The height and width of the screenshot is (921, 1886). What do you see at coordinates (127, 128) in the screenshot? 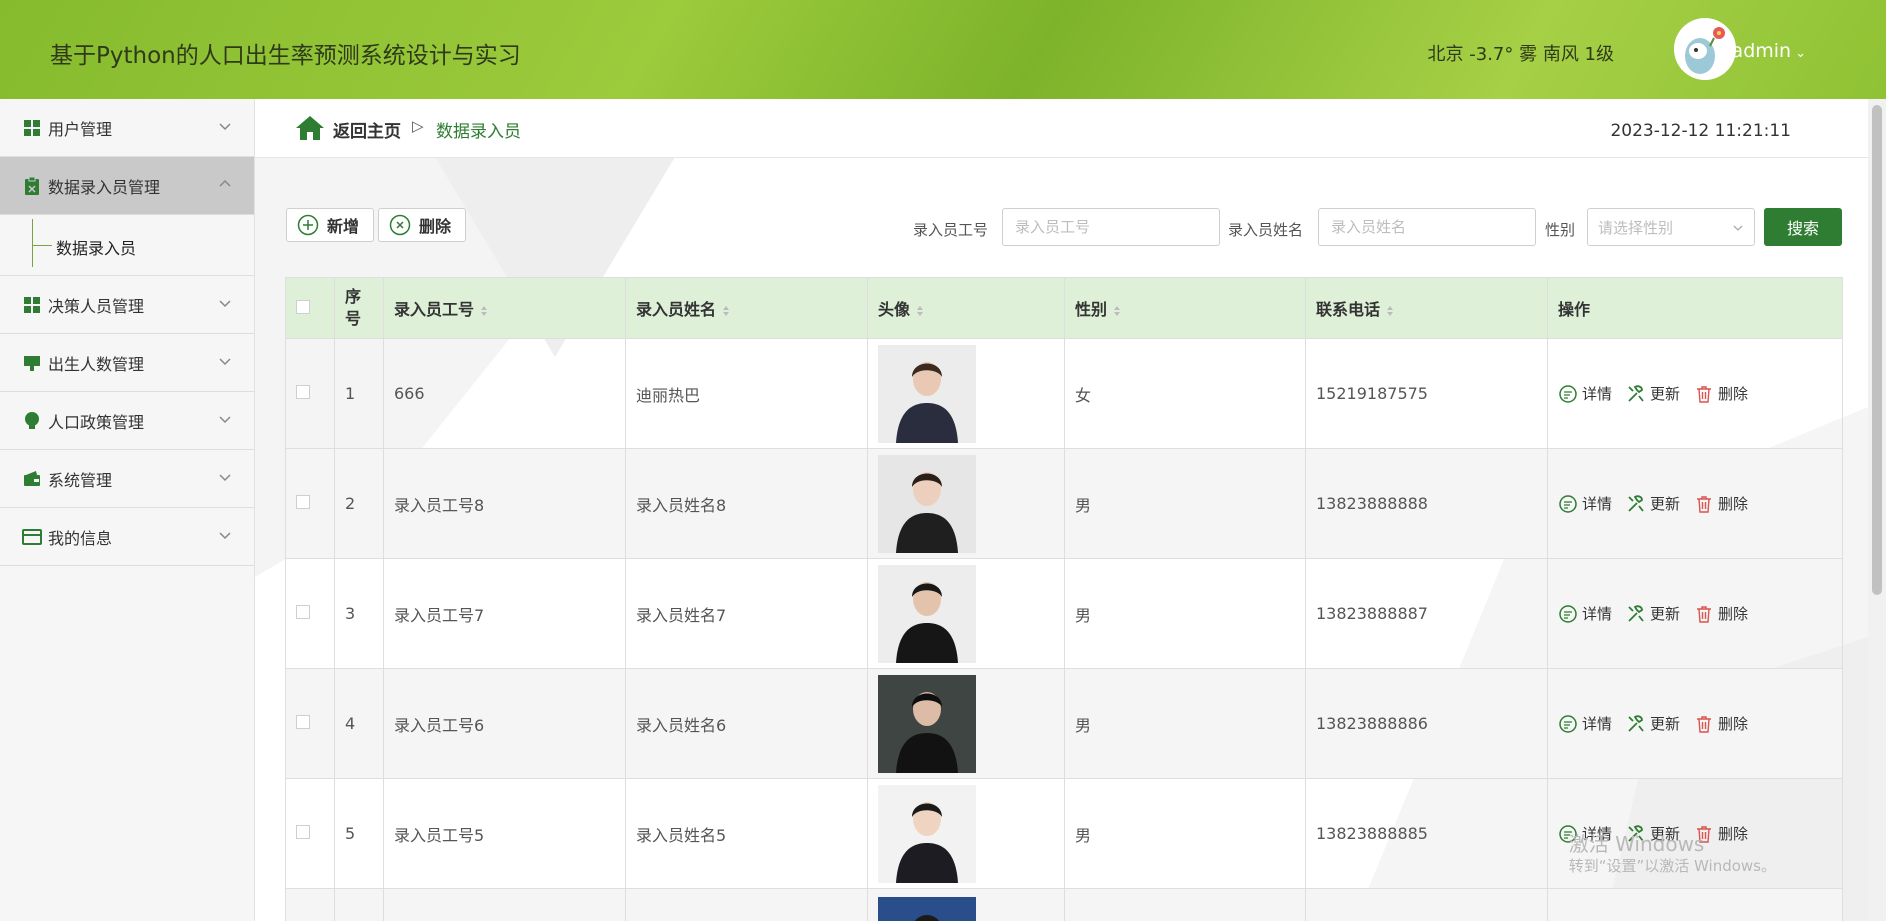
I see `sidebar-item-user-management: 用户管理` at bounding box center [127, 128].